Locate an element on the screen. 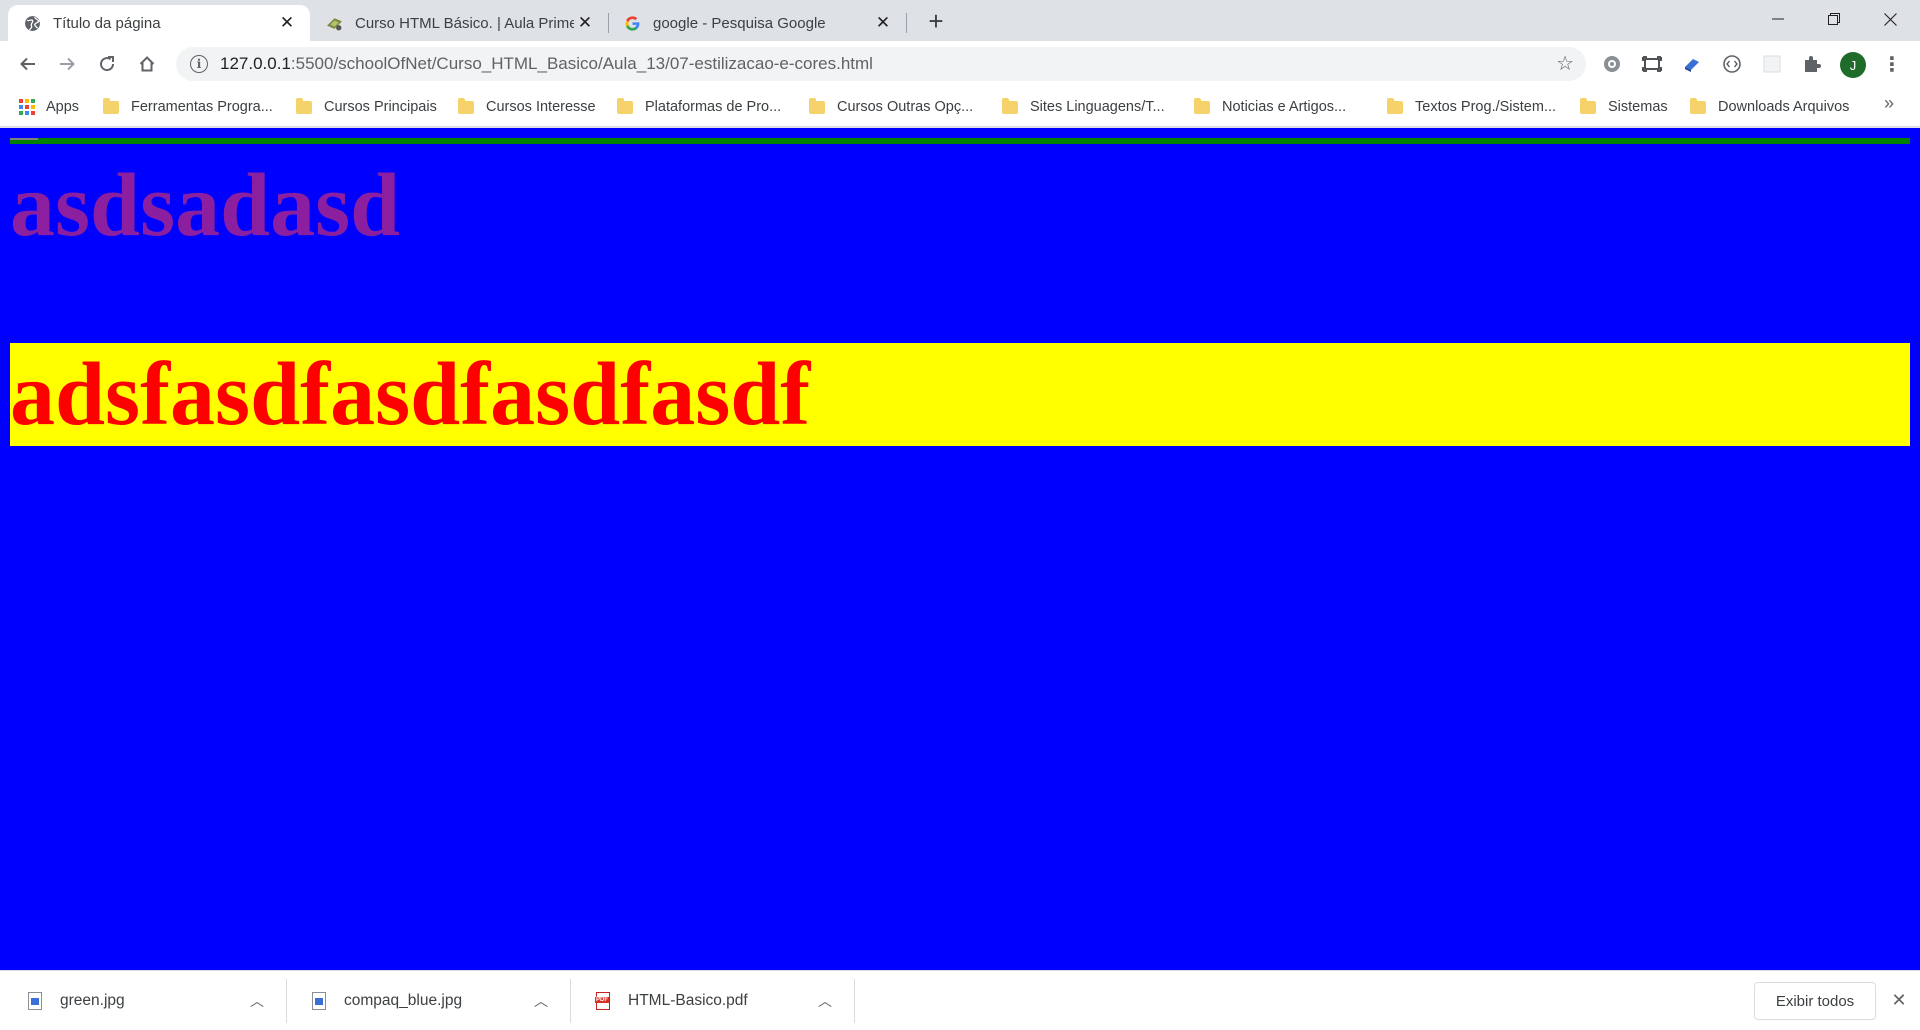  horizontal-rule is located at coordinates (960, 141).